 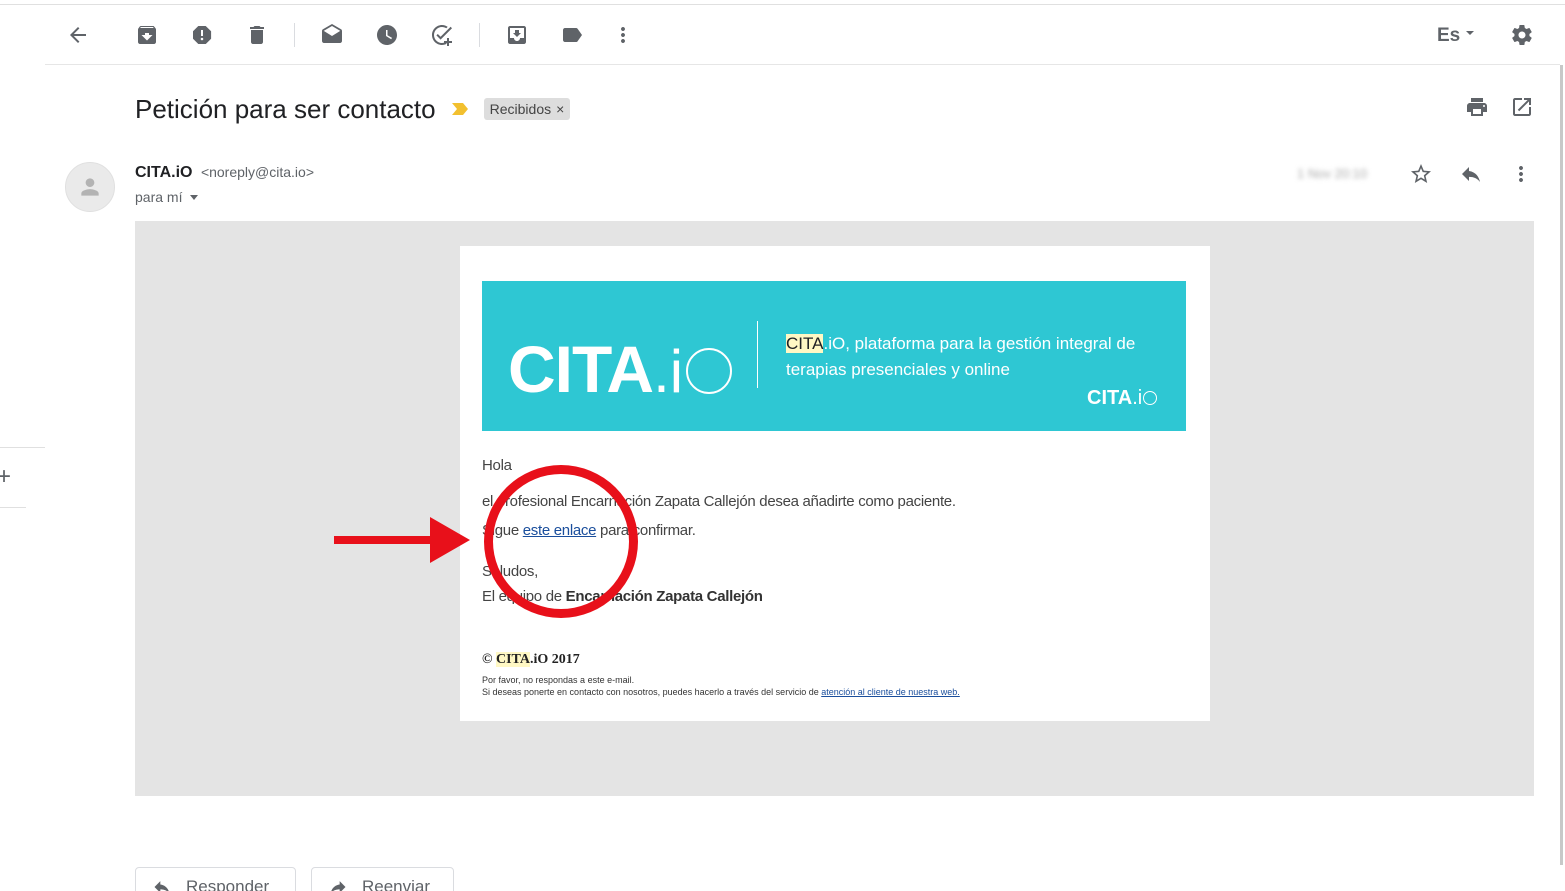 I want to click on trash-icon, so click(x=257, y=35).